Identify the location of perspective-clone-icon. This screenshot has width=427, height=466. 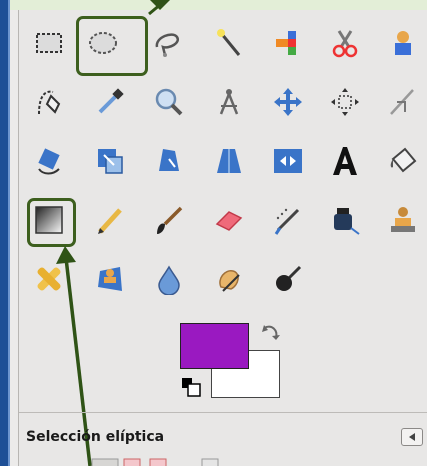
(110, 279).